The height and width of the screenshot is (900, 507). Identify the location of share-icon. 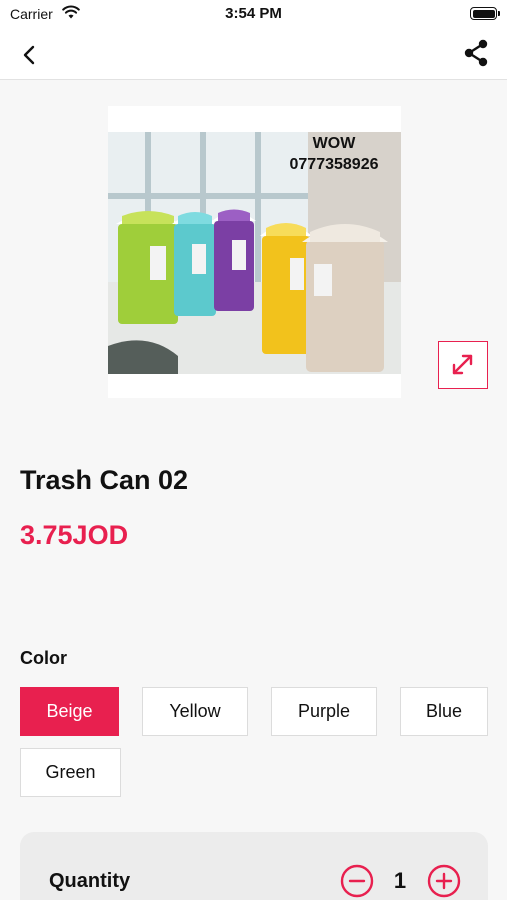
(476, 53).